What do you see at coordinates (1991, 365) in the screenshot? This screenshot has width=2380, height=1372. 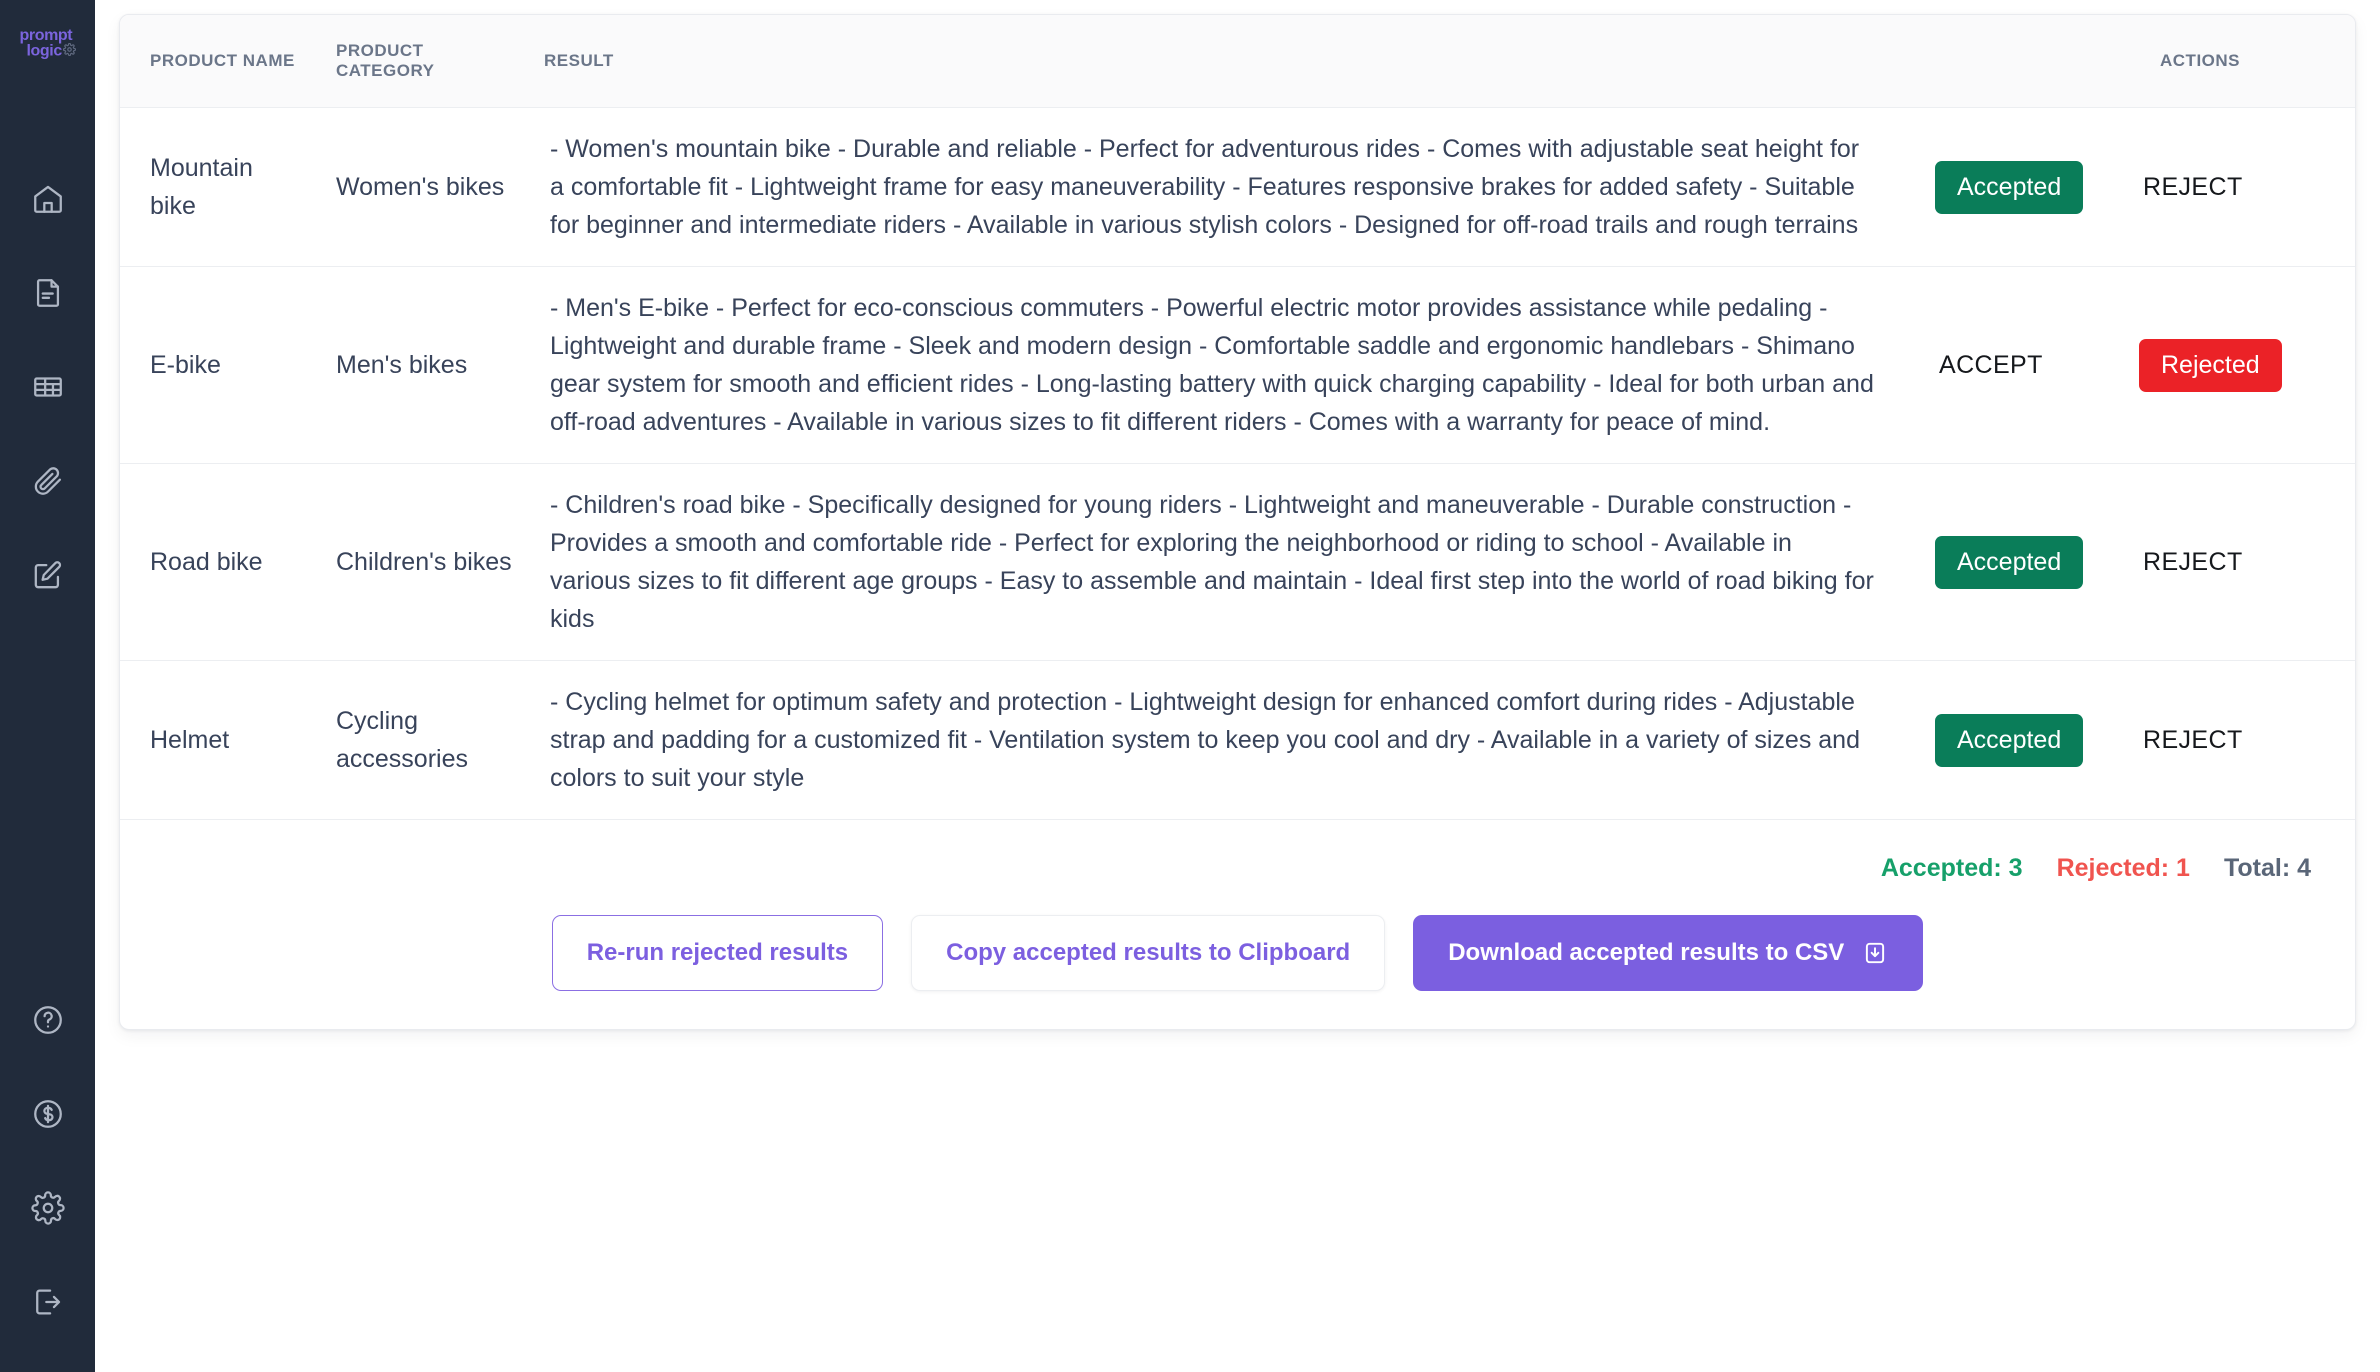 I see `accept-button: ACCEPT` at bounding box center [1991, 365].